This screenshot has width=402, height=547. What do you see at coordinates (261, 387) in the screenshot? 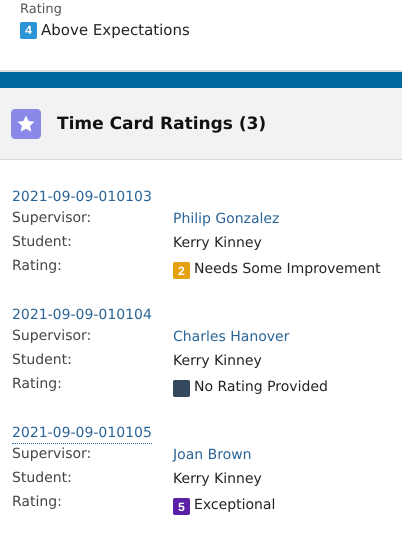
I see `rating-value: No Rating Provided` at bounding box center [261, 387].